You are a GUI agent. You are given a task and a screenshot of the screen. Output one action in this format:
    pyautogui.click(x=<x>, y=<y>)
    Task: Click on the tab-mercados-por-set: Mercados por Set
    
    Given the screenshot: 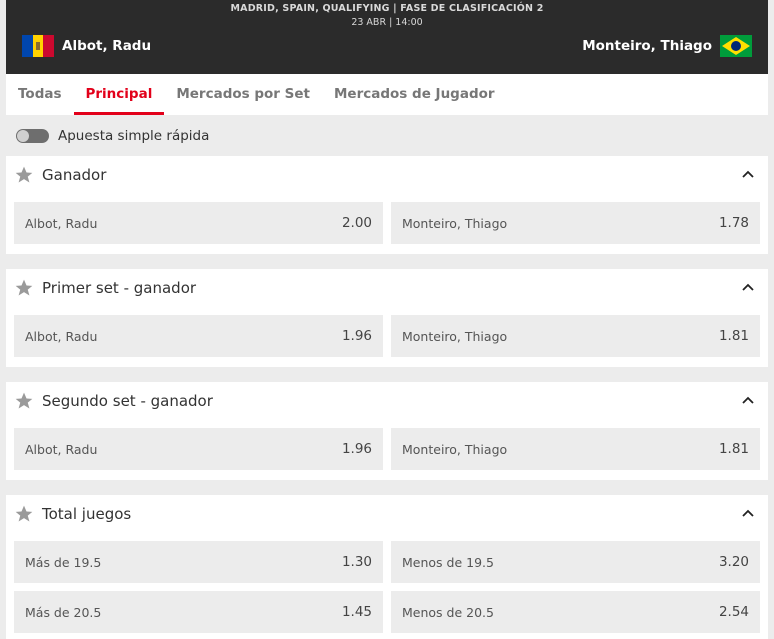 What is the action you would take?
    pyautogui.click(x=243, y=94)
    